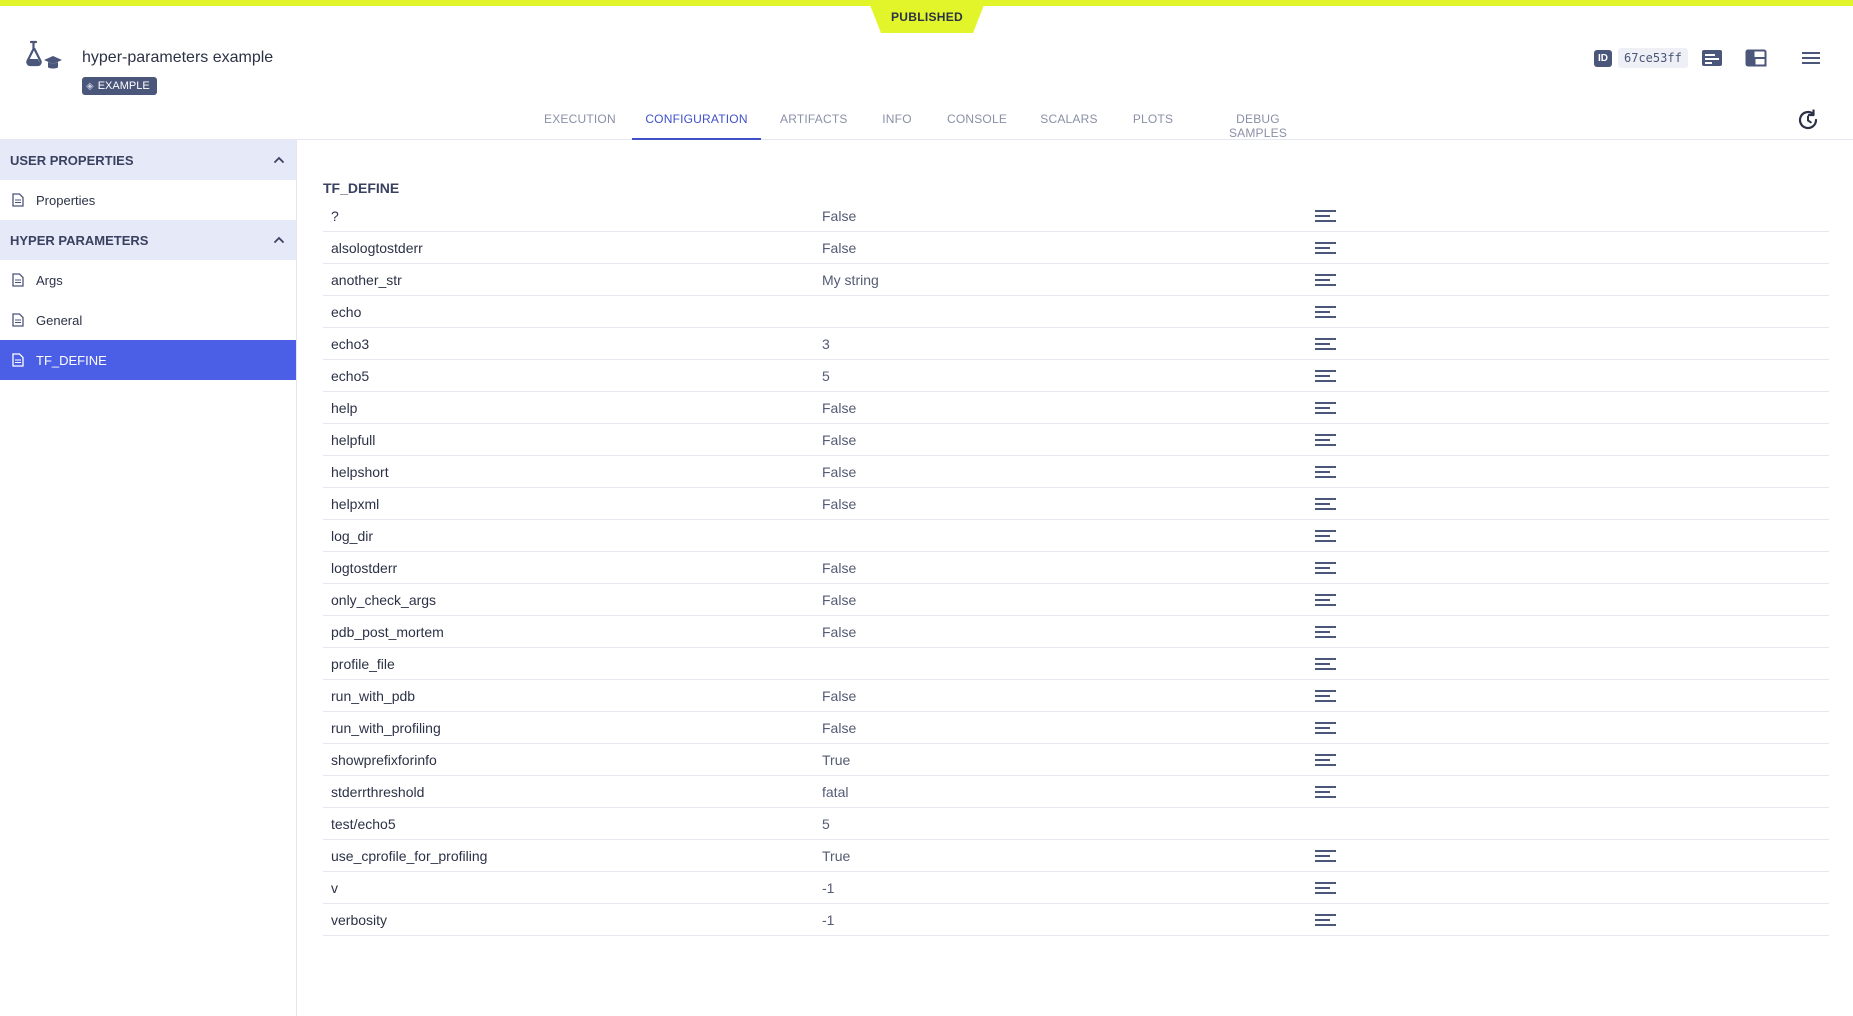 The height and width of the screenshot is (1016, 1853). I want to click on tab-info: INFO, so click(897, 125).